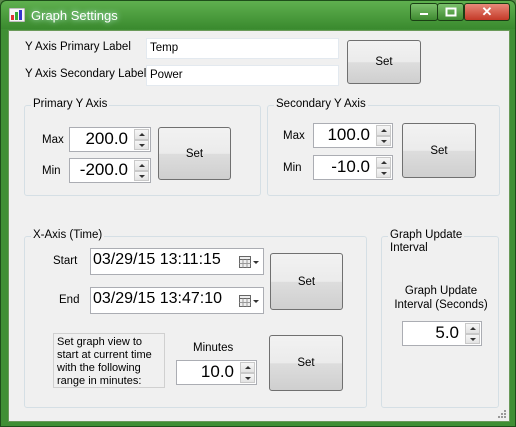  I want to click on secondary-y-axis-group: Secondary Y Axis Max 100.0 Min -10.0 Set, so click(383, 147).